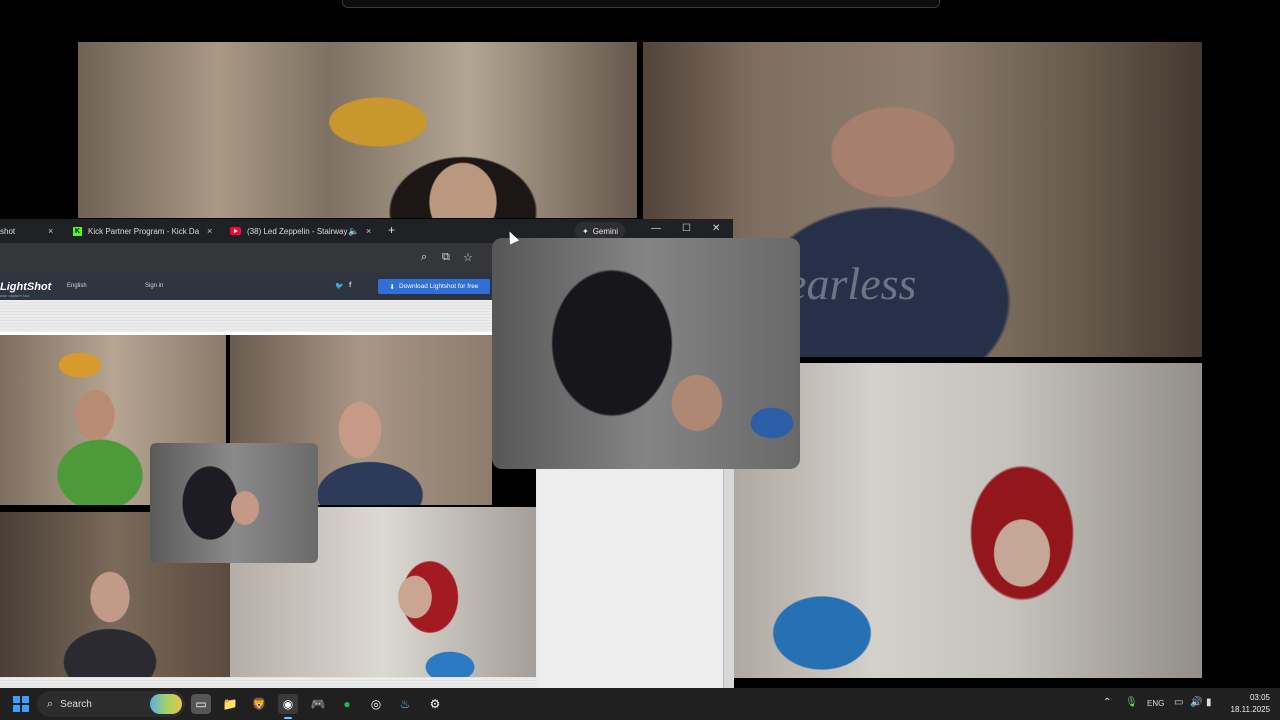  Describe the element at coordinates (424, 257) in the screenshot. I see `zoom-icon: ⌕` at that location.